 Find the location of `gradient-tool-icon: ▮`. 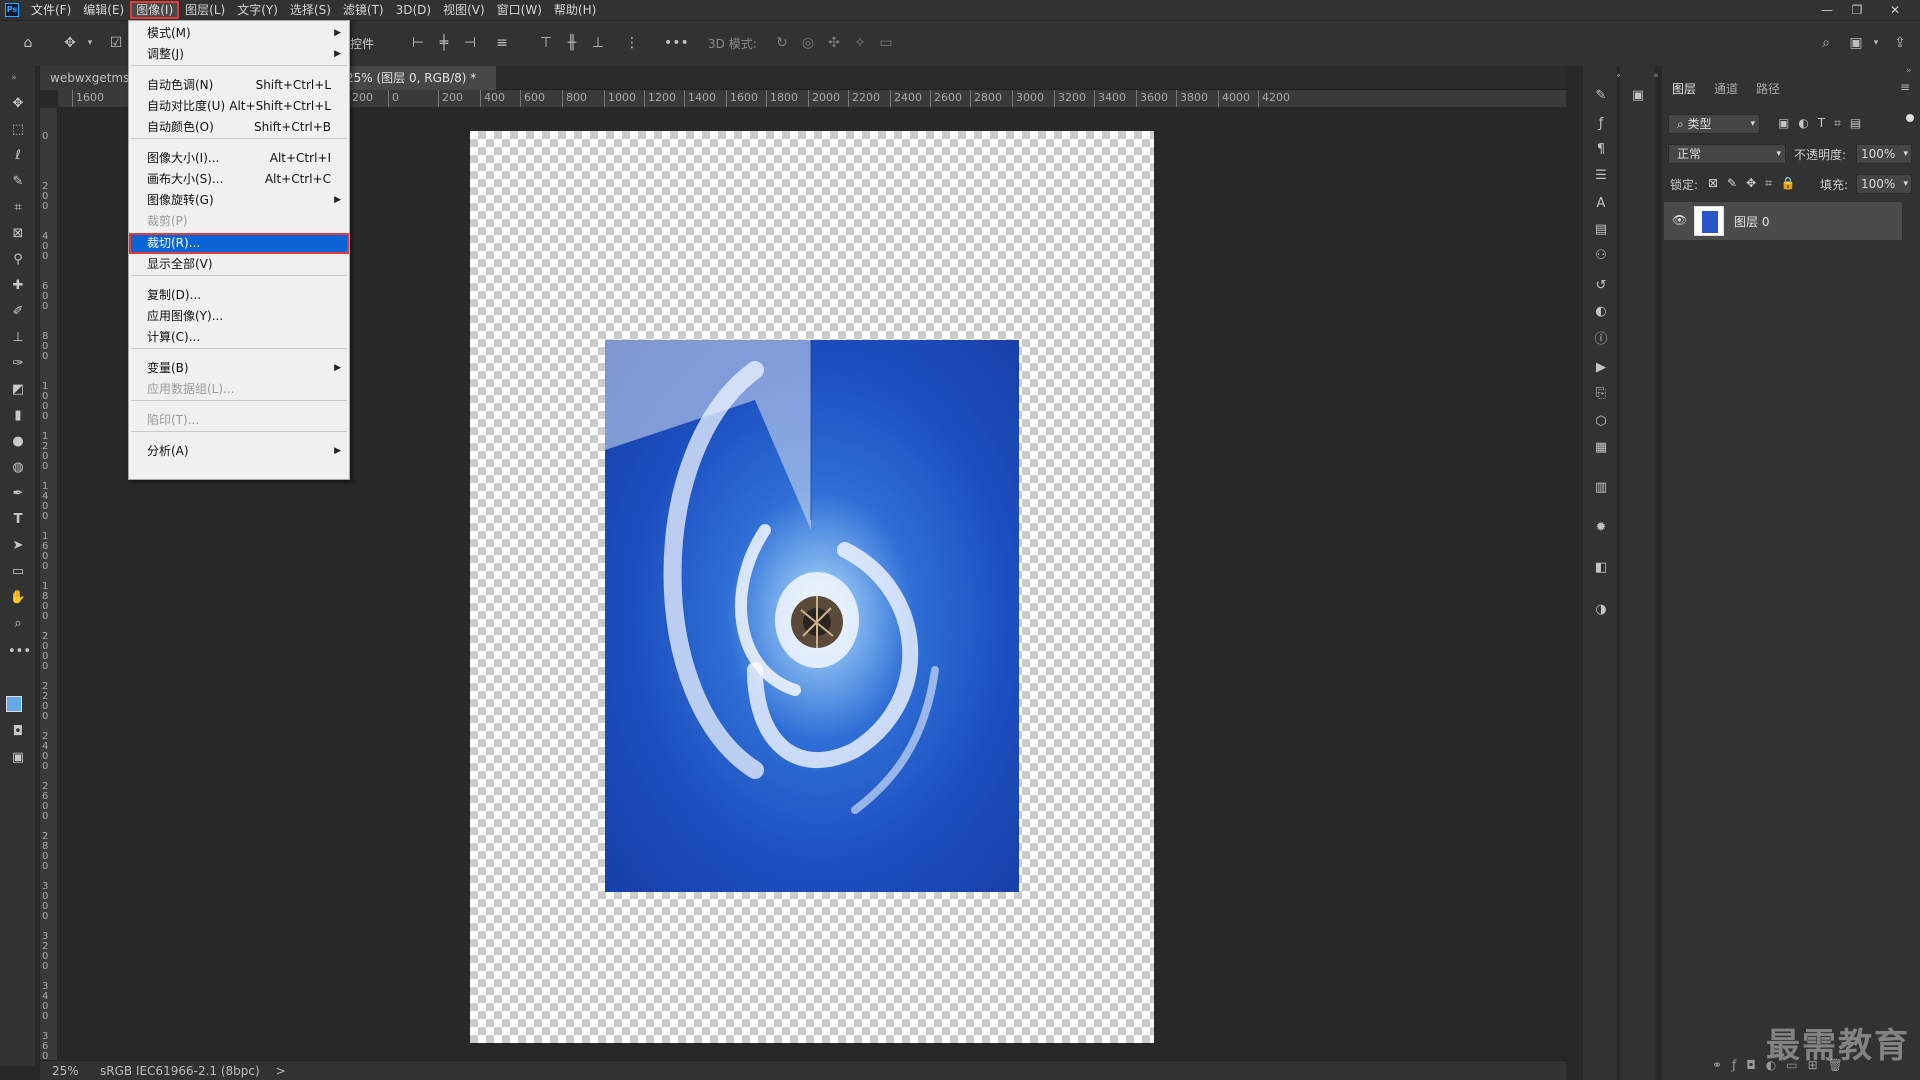

gradient-tool-icon: ▮ is located at coordinates (18, 416).